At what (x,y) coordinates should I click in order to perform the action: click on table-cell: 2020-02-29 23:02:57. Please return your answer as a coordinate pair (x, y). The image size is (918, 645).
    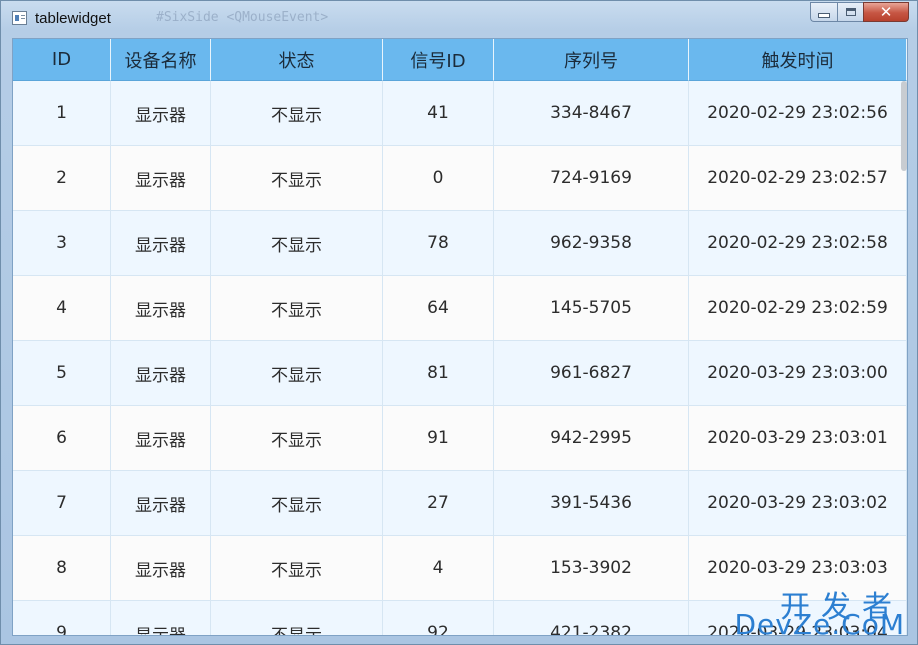
    Looking at the image, I should click on (798, 178).